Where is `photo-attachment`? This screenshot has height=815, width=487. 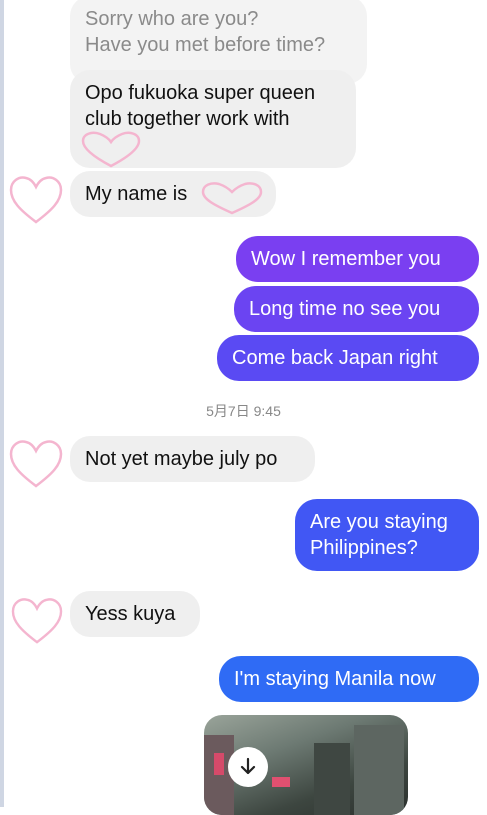
photo-attachment is located at coordinates (306, 765).